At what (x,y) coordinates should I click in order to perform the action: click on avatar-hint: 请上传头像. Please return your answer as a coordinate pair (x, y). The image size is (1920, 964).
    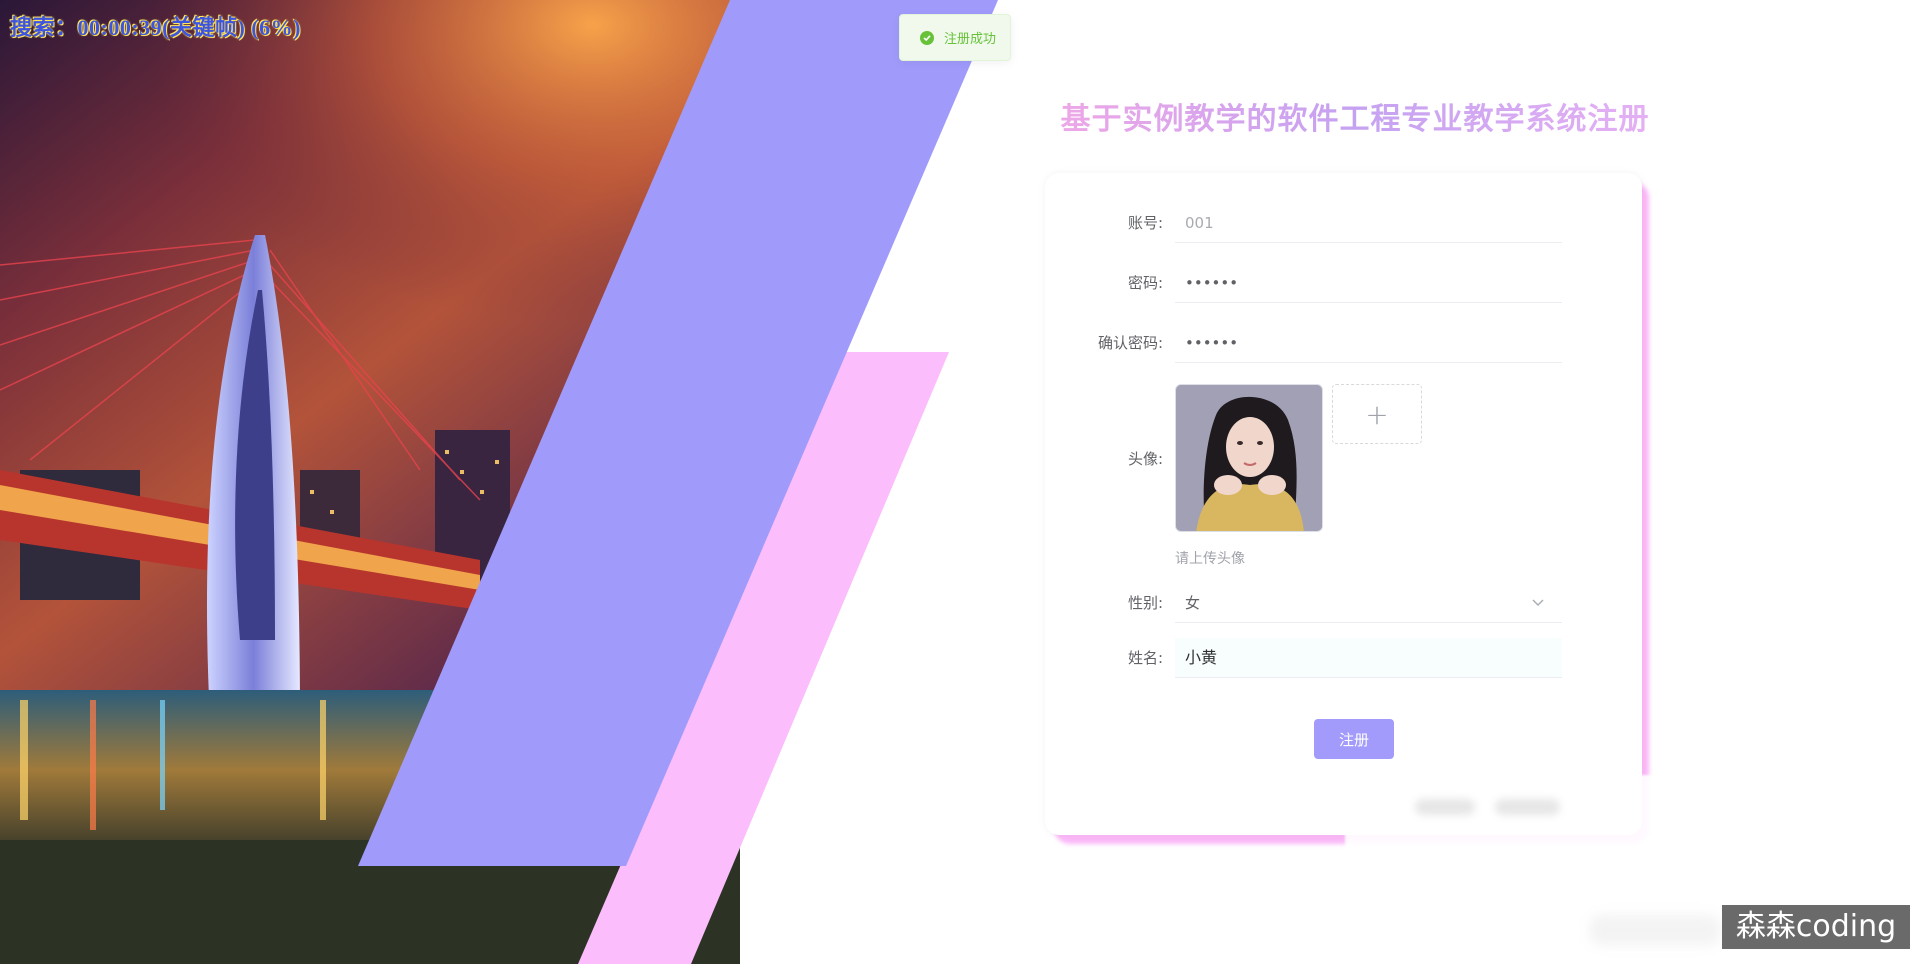
    Looking at the image, I should click on (1210, 559).